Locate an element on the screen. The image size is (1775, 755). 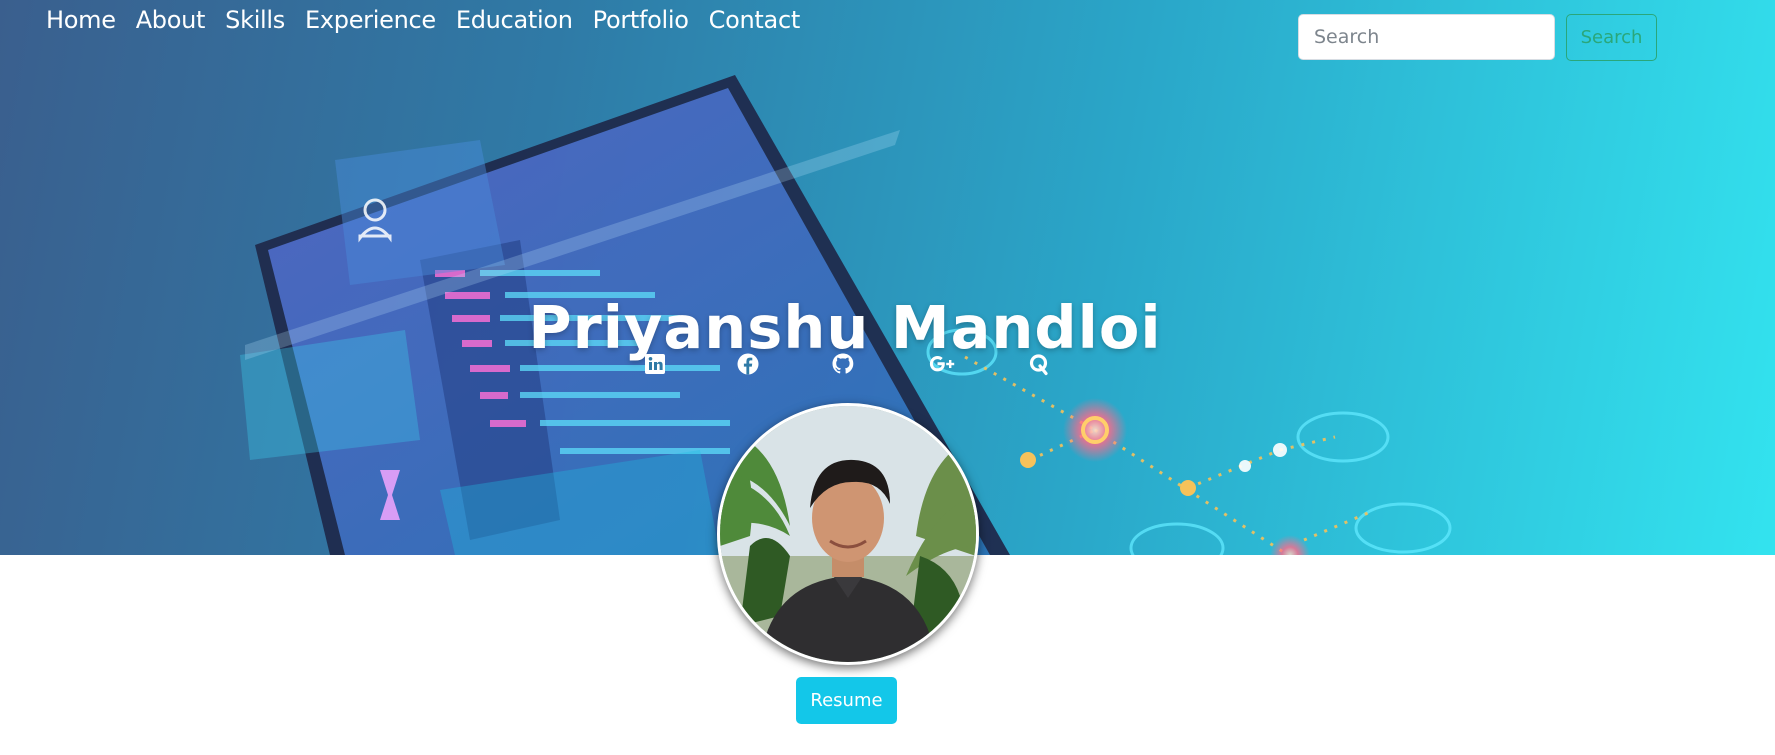
github-icon is located at coordinates (843, 364).